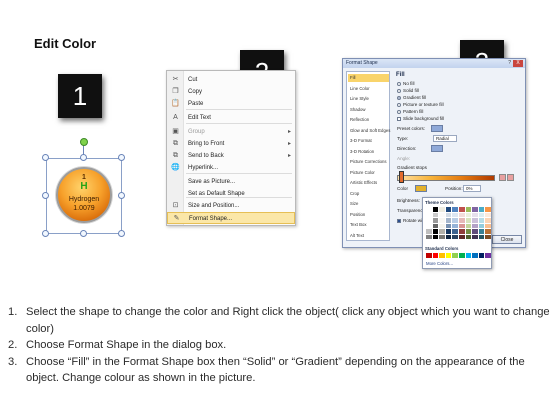  I want to click on hydrogen-orb: 1 H Hydrogen 1.0079, so click(84, 195).